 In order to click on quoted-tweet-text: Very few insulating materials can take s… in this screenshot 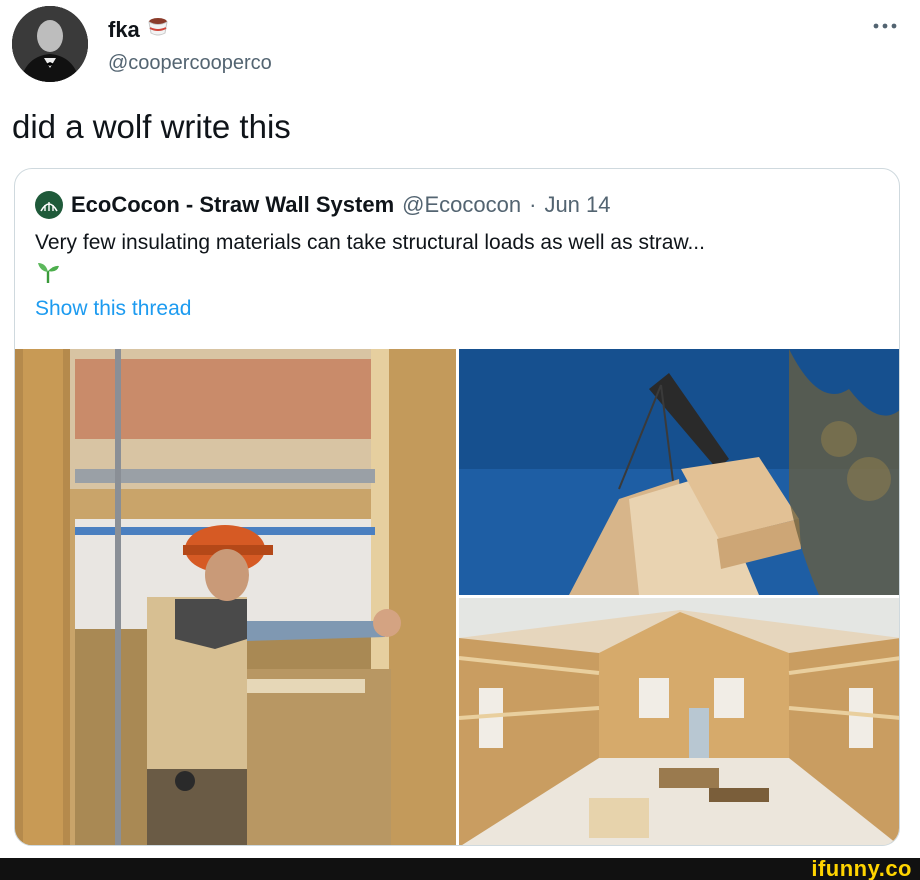, I will do `click(370, 242)`.